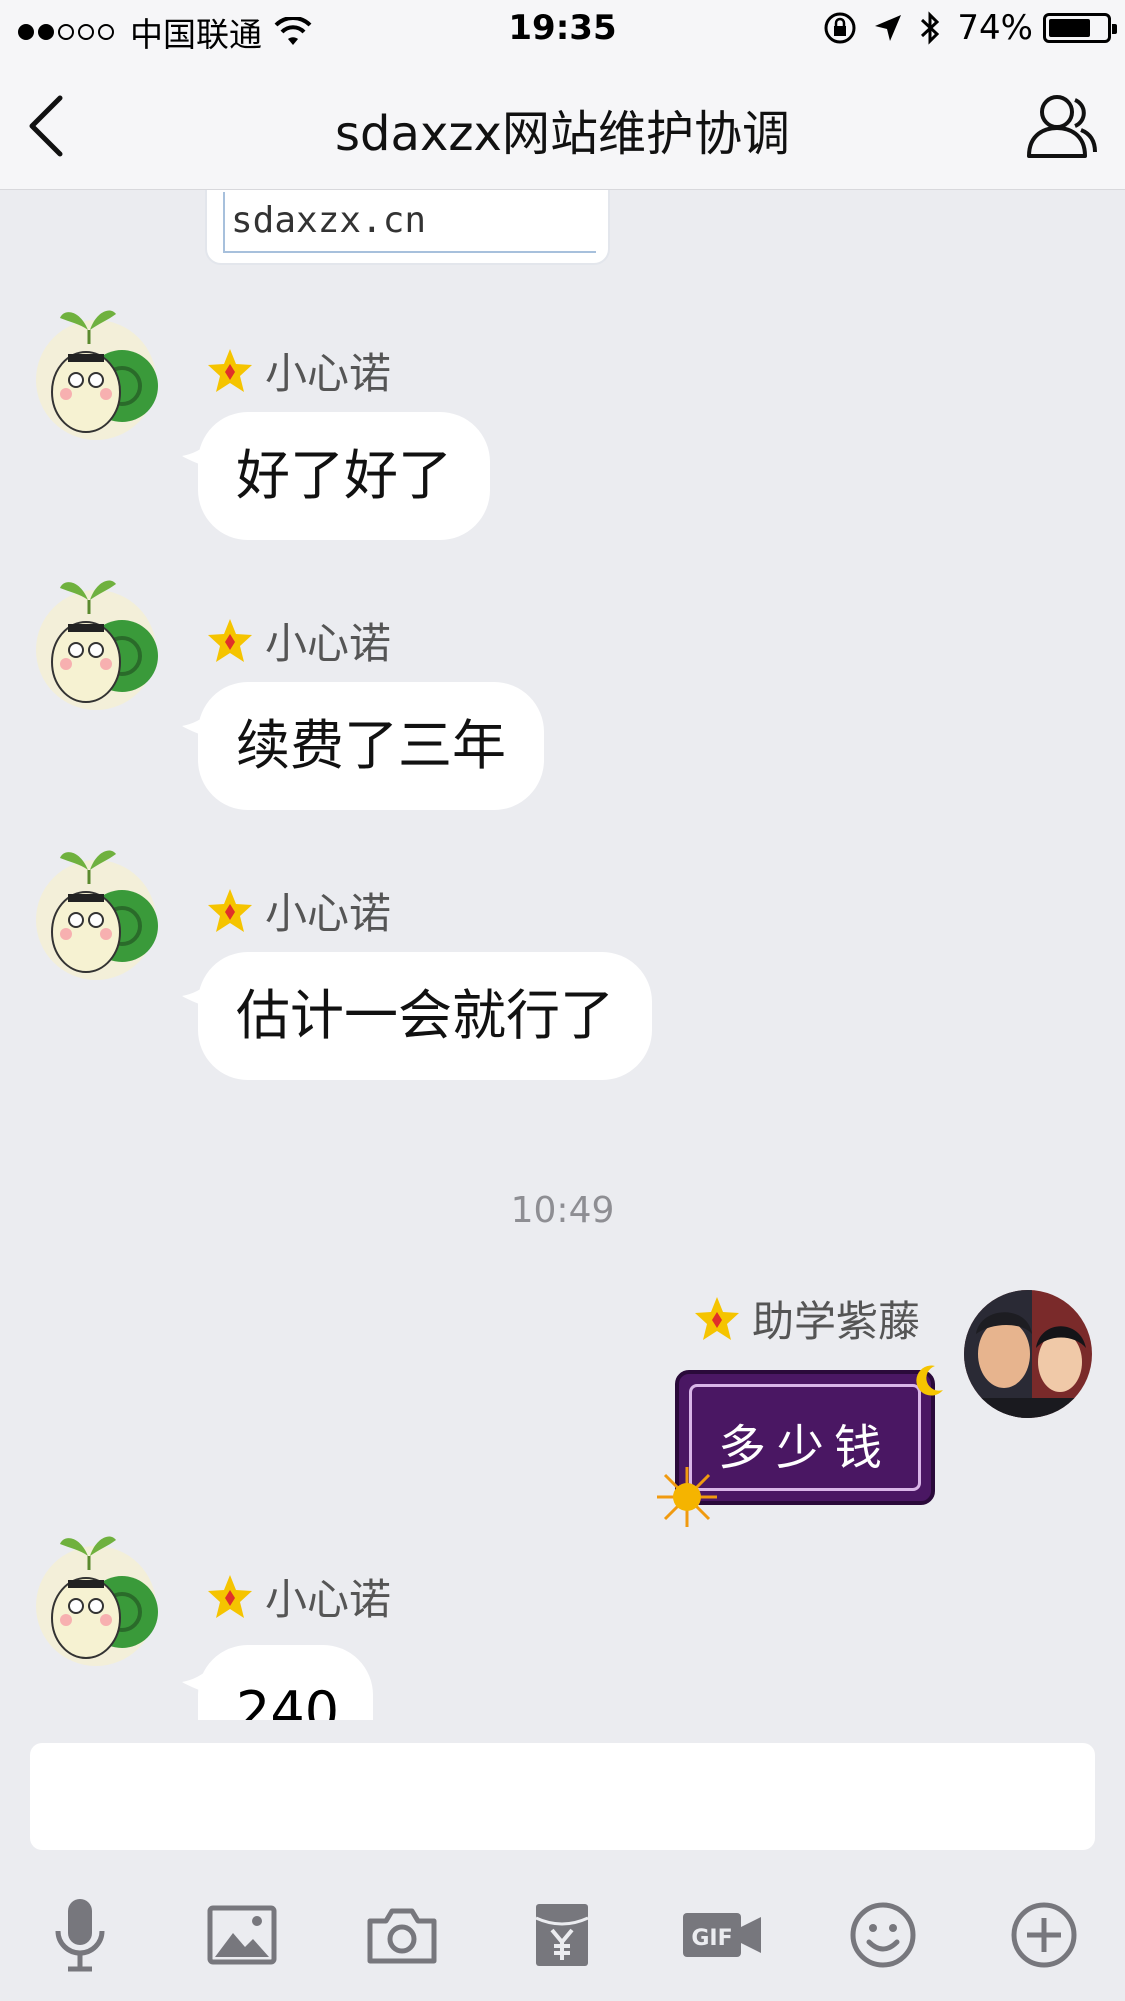 This screenshot has height=2001, width=1125. What do you see at coordinates (329, 220) in the screenshot?
I see `image-message-text: sdaxzx.cn` at bounding box center [329, 220].